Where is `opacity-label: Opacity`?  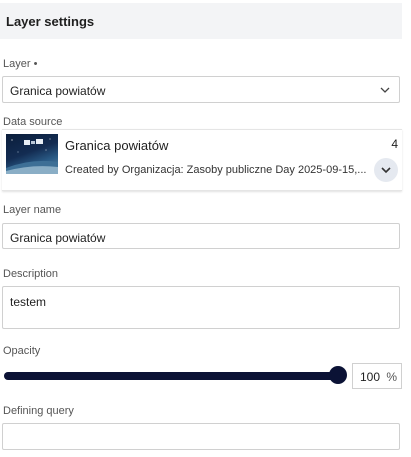 opacity-label: Opacity is located at coordinates (22, 351).